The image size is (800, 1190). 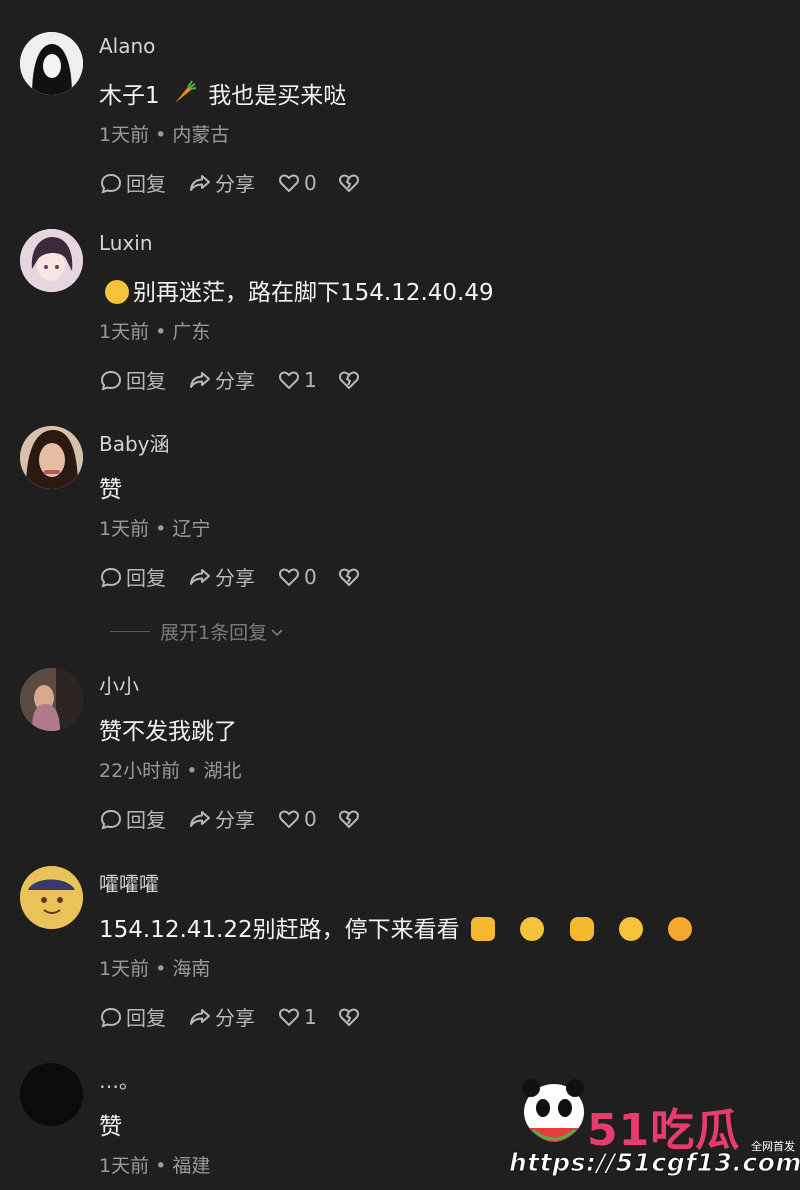 I want to click on comment-text: 木子1 我也是买来哒, so click(x=222, y=94).